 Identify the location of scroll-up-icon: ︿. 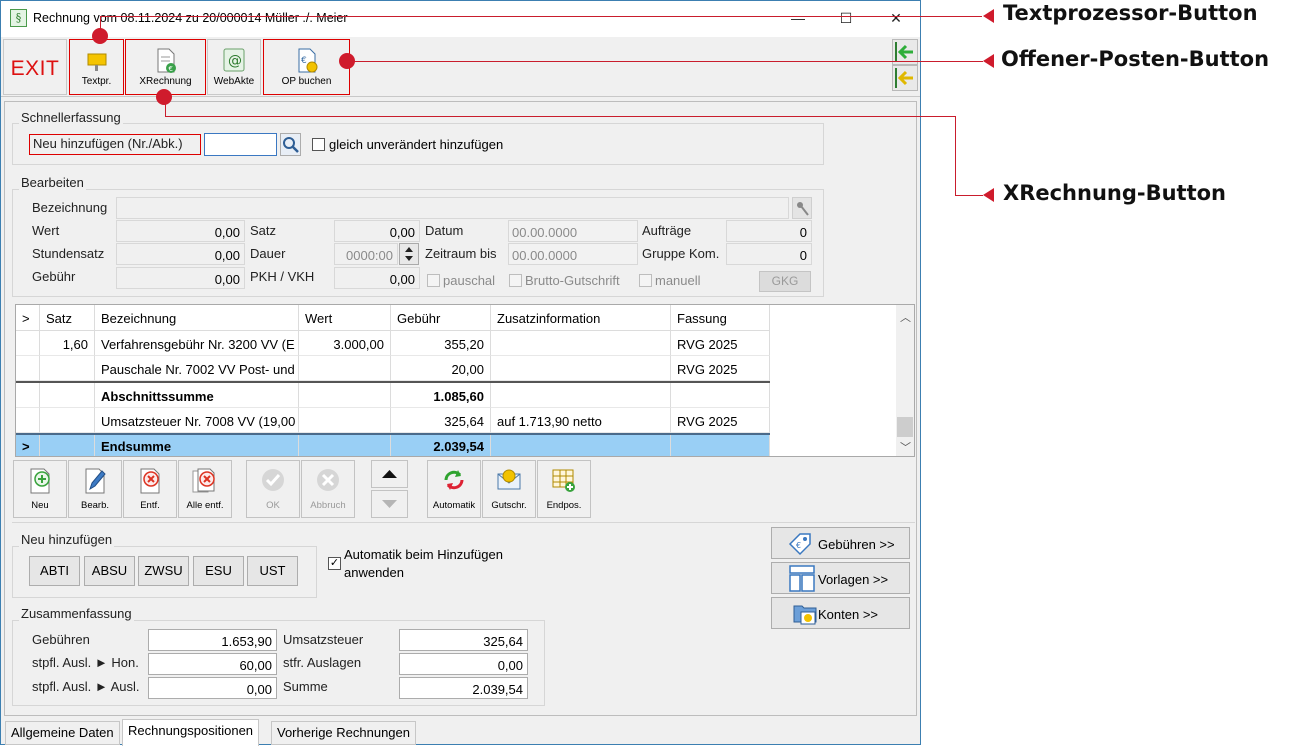
(905, 317).